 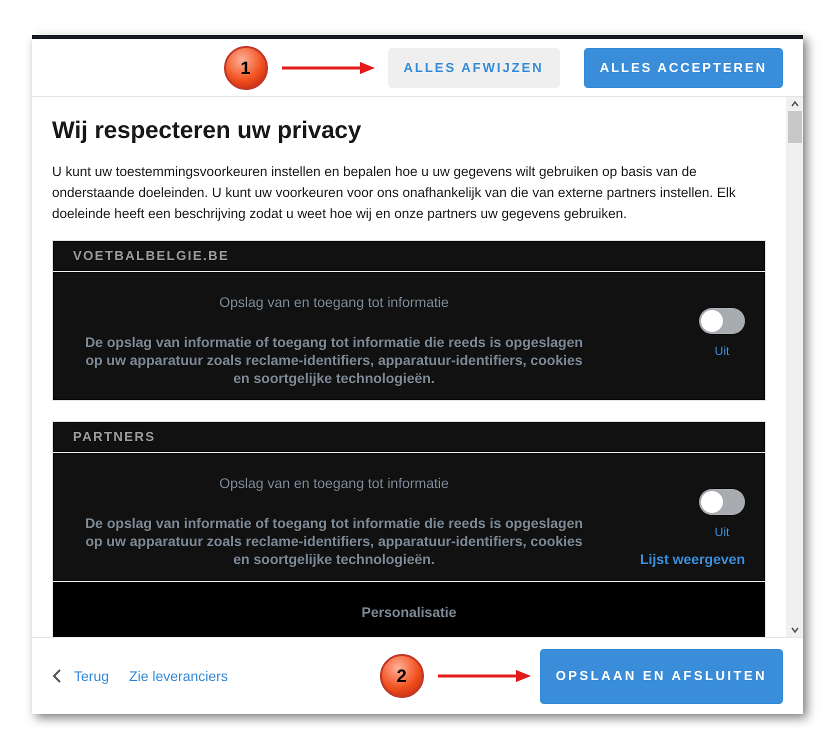 I want to click on section-heading: VOETBALBELGIE.BE, so click(x=151, y=256).